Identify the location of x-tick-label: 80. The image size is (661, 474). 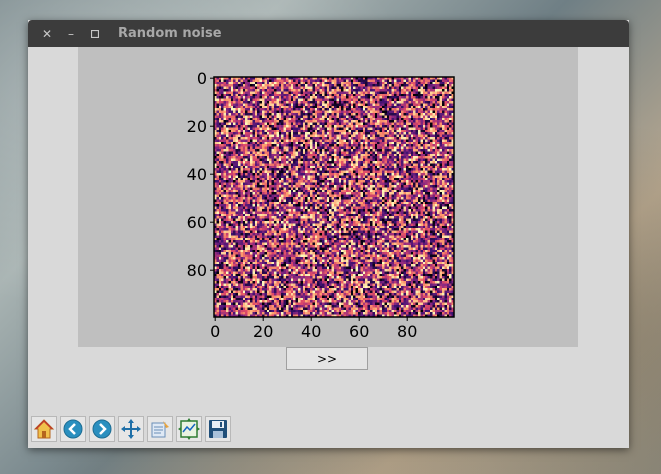
(407, 331).